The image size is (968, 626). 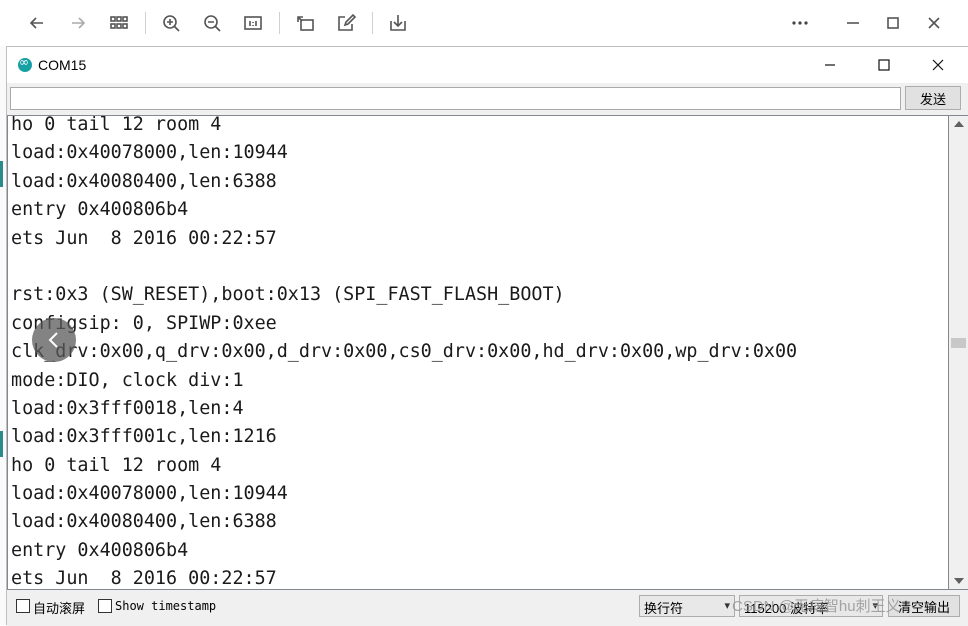 What do you see at coordinates (144, 323) in the screenshot?
I see `output-line: configsip: 0, SPIWP:0xee` at bounding box center [144, 323].